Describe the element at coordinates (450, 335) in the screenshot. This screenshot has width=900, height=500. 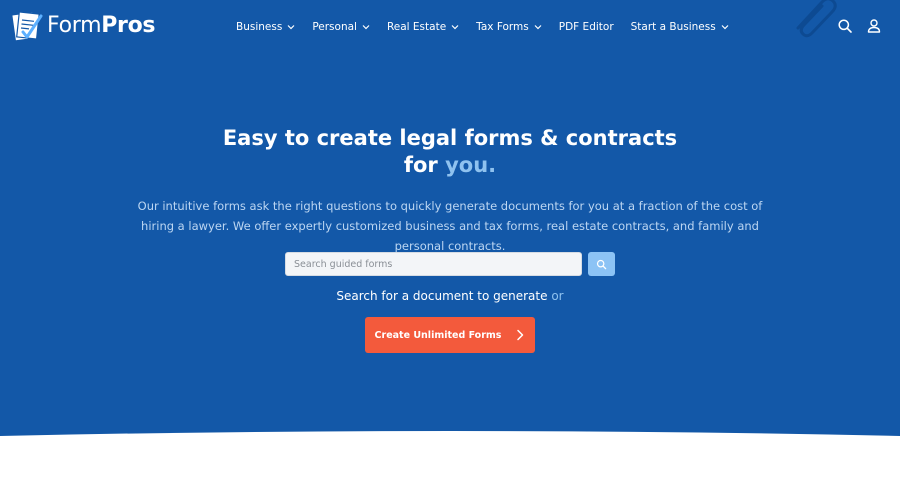
I see `create-unlimited-forms-button: Create Unlimited Forms` at that location.